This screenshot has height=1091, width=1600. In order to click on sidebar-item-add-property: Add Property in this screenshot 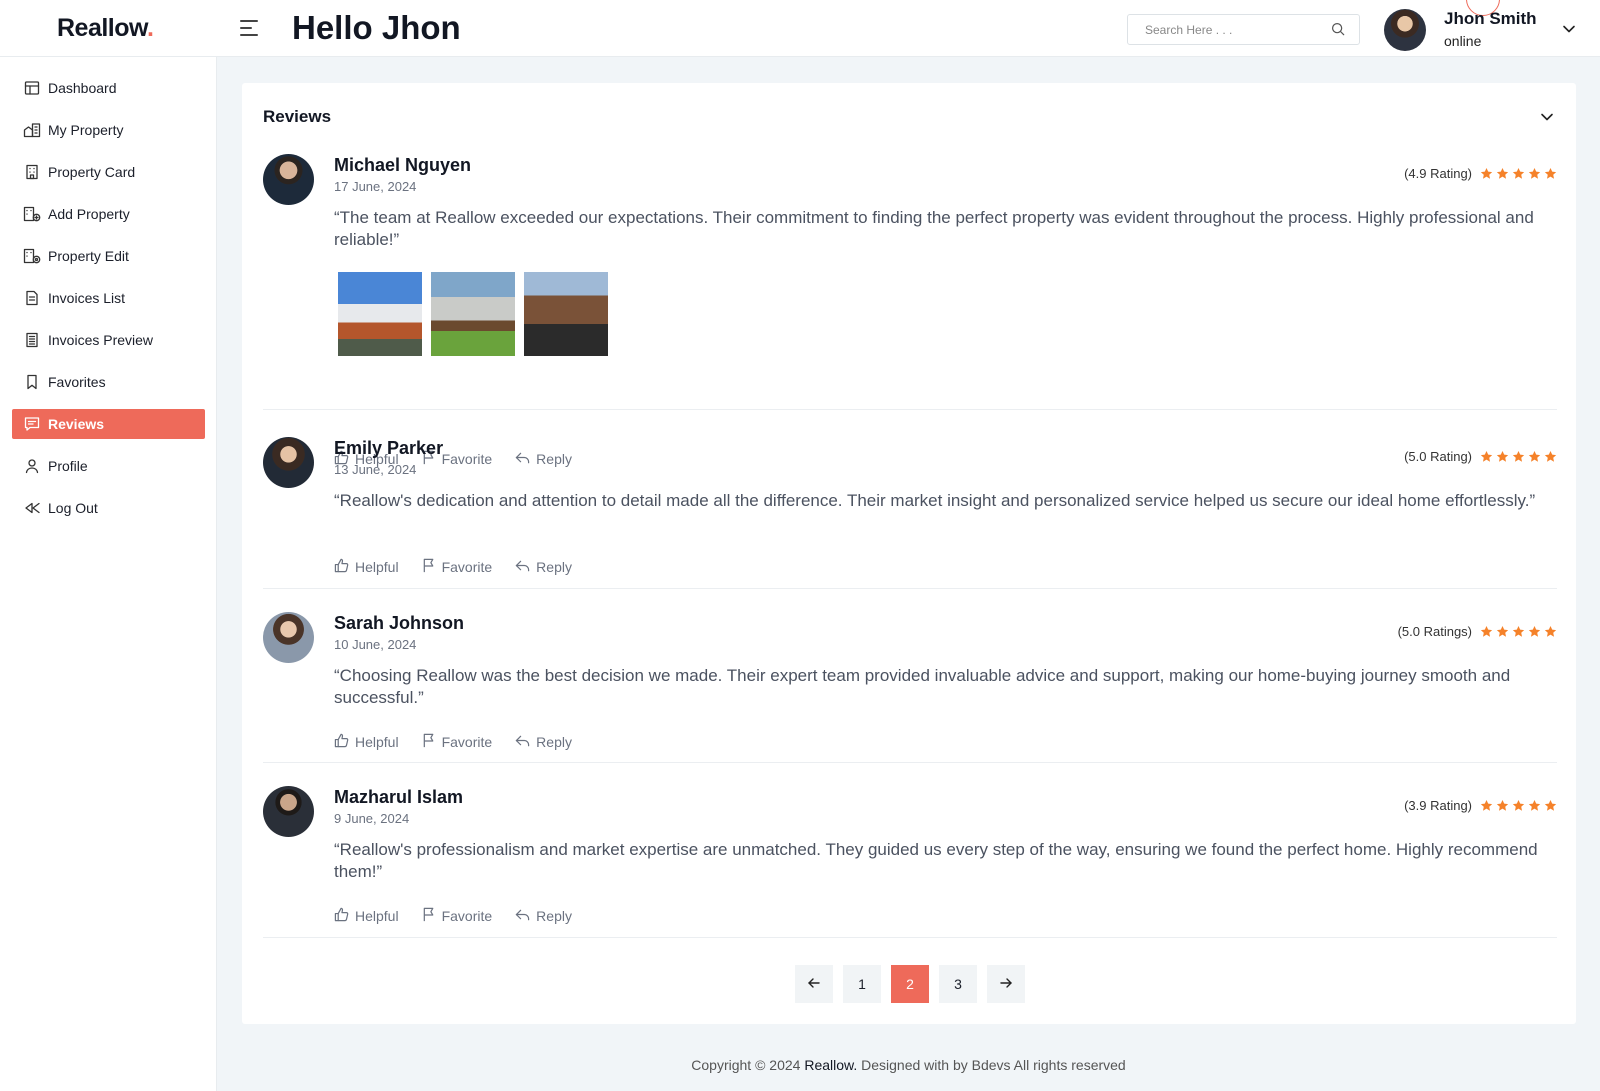, I will do `click(108, 214)`.